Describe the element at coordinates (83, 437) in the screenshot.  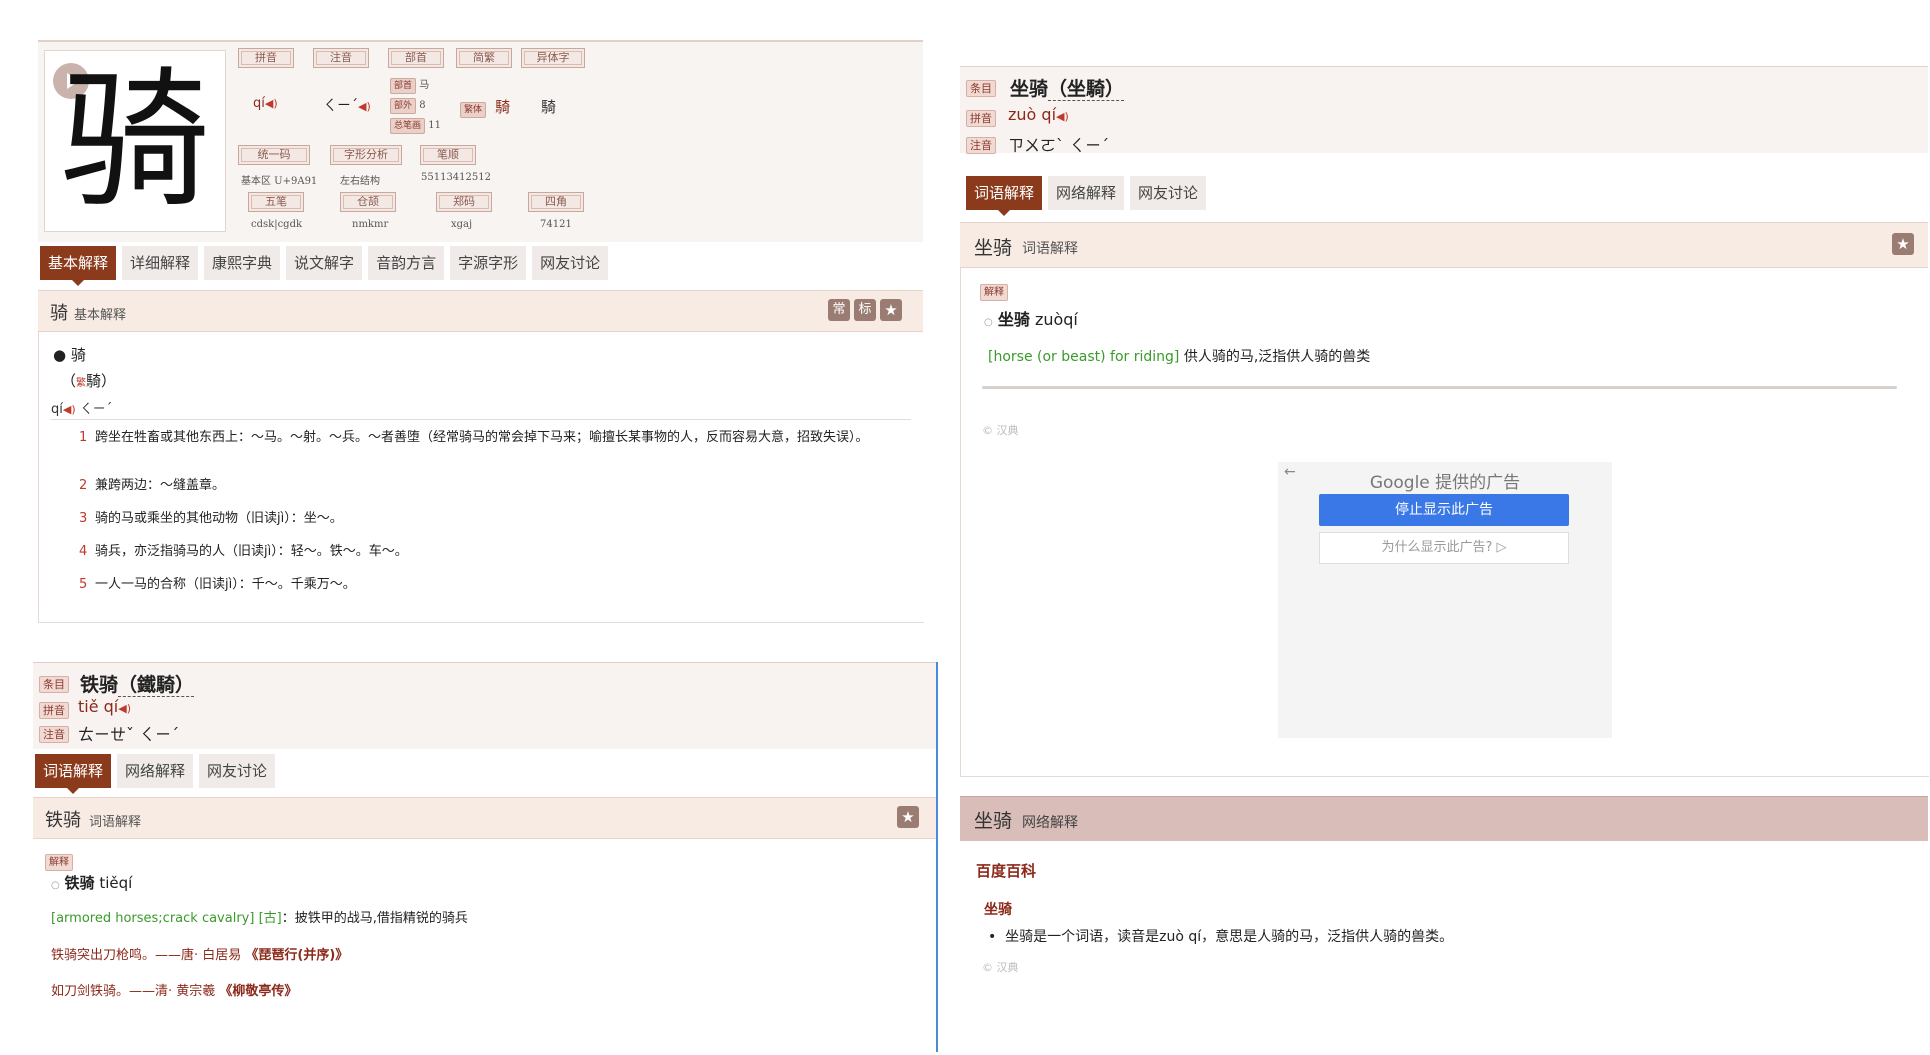
I see `def-num: 1` at that location.